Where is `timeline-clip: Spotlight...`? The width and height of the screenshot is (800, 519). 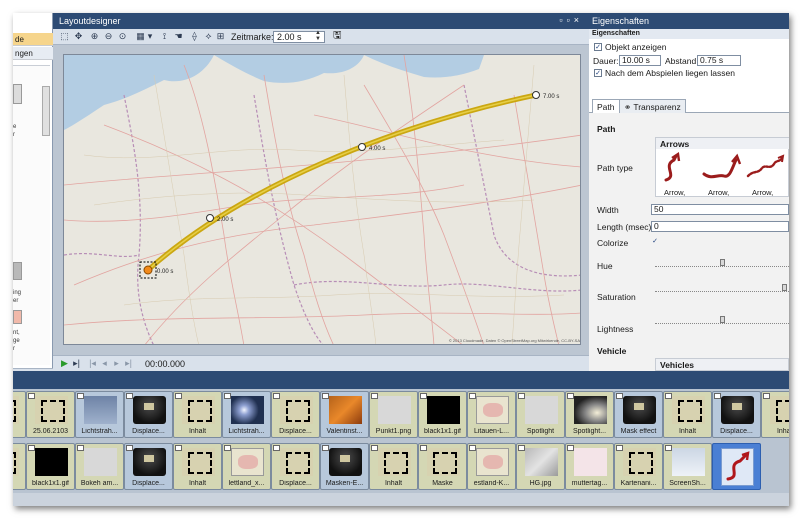 timeline-clip: Spotlight... is located at coordinates (589, 414).